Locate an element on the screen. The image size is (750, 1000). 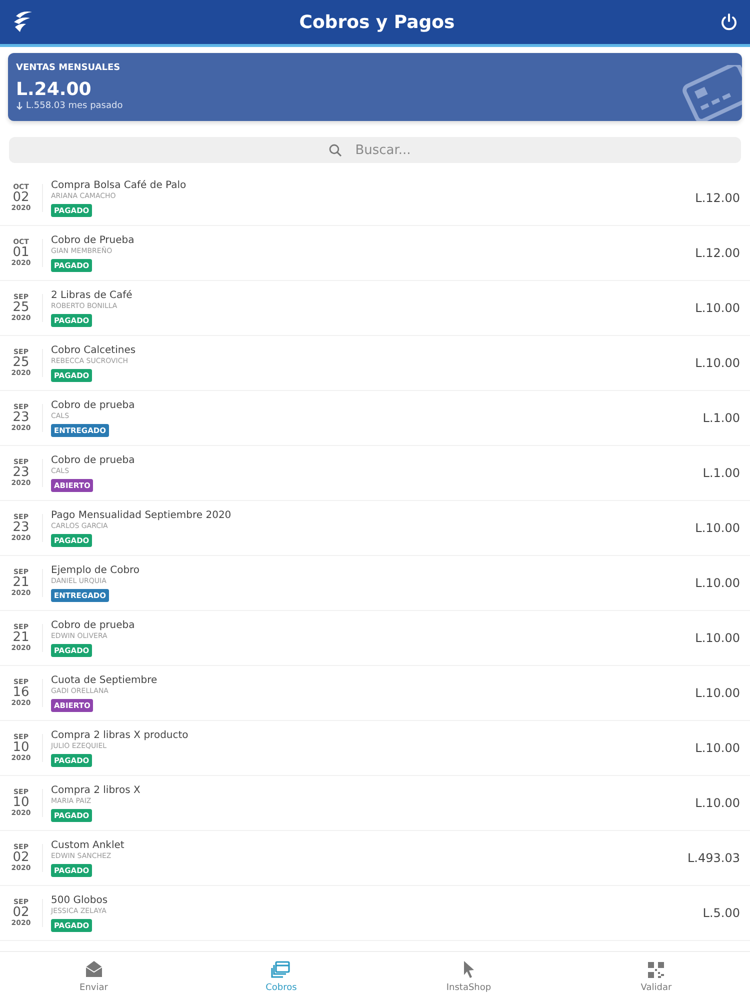
transaction-title: Compra 2 libros X is located at coordinates (95, 790).